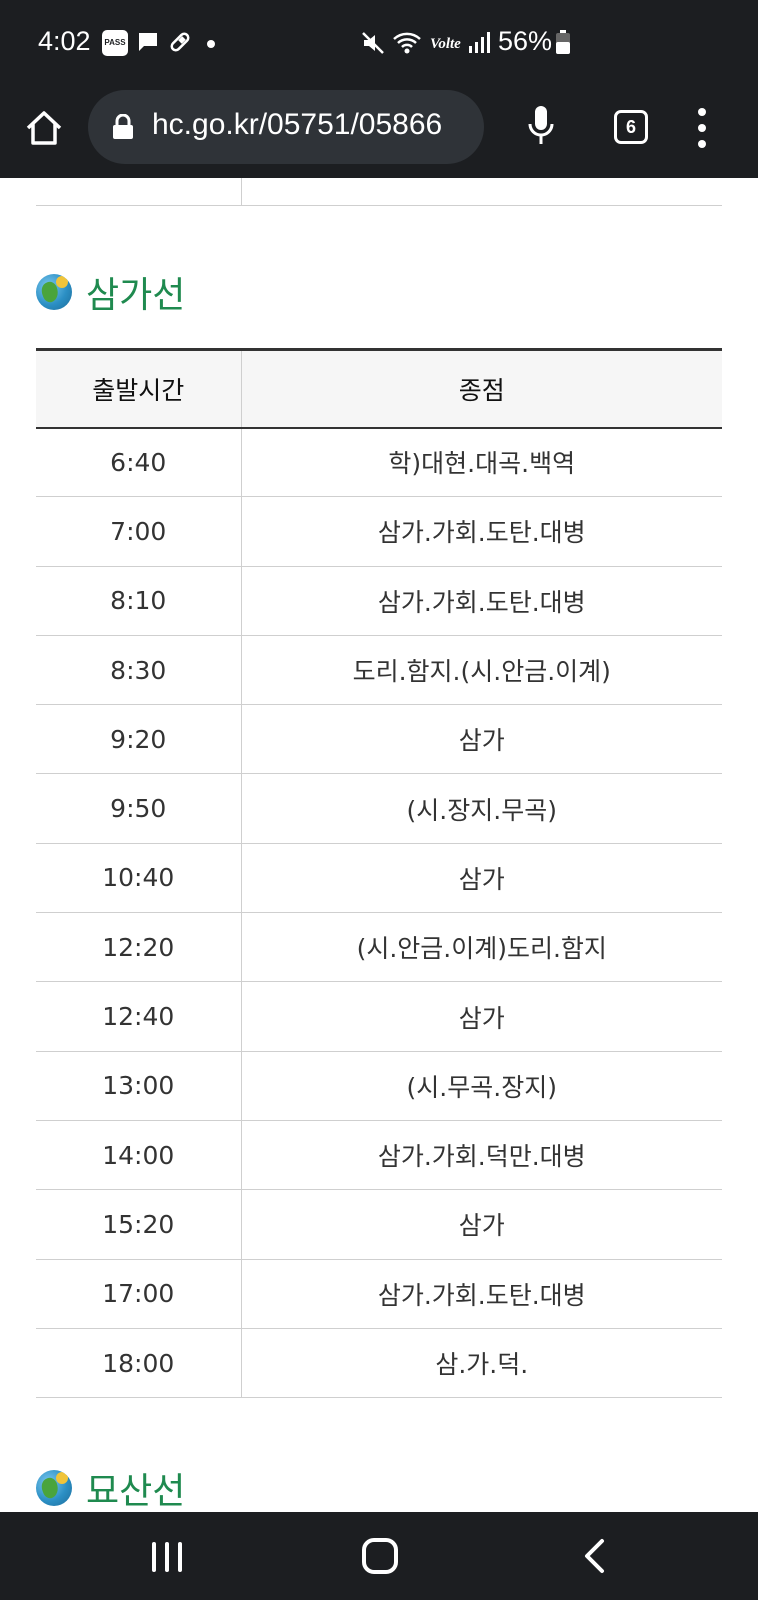  What do you see at coordinates (138, 1224) in the screenshot?
I see `departure-time-cell: 15:20` at bounding box center [138, 1224].